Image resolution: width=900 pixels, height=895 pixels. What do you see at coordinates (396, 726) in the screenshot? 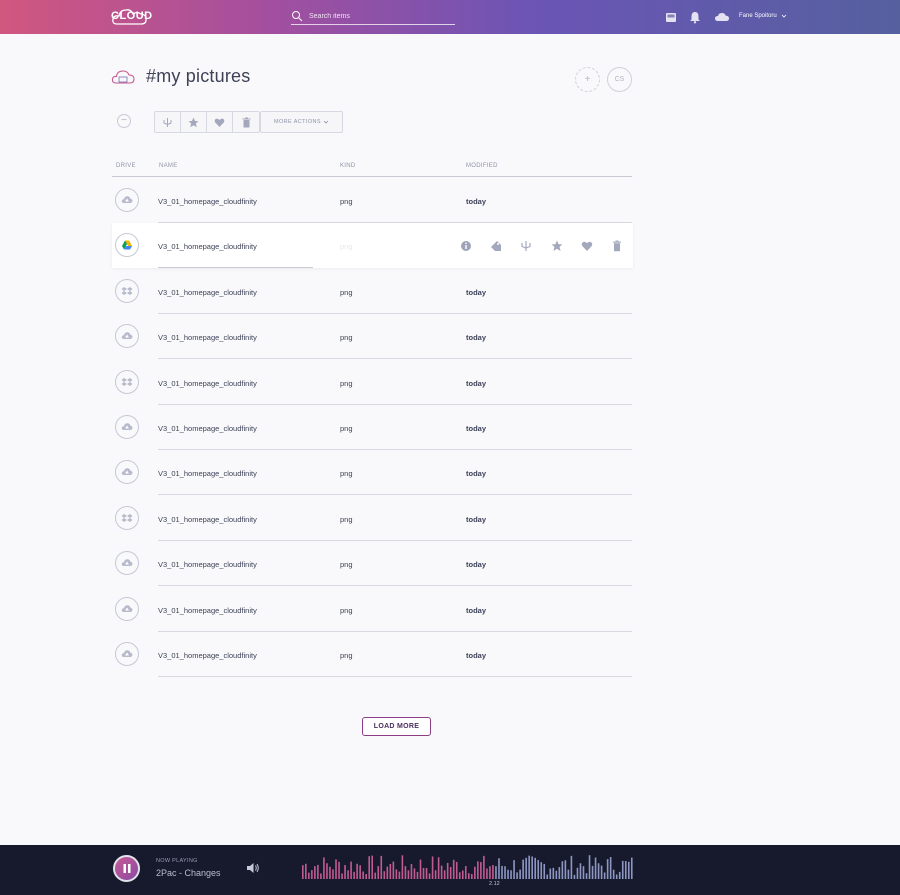
I see `load-more-button: LOAD MORE` at bounding box center [396, 726].